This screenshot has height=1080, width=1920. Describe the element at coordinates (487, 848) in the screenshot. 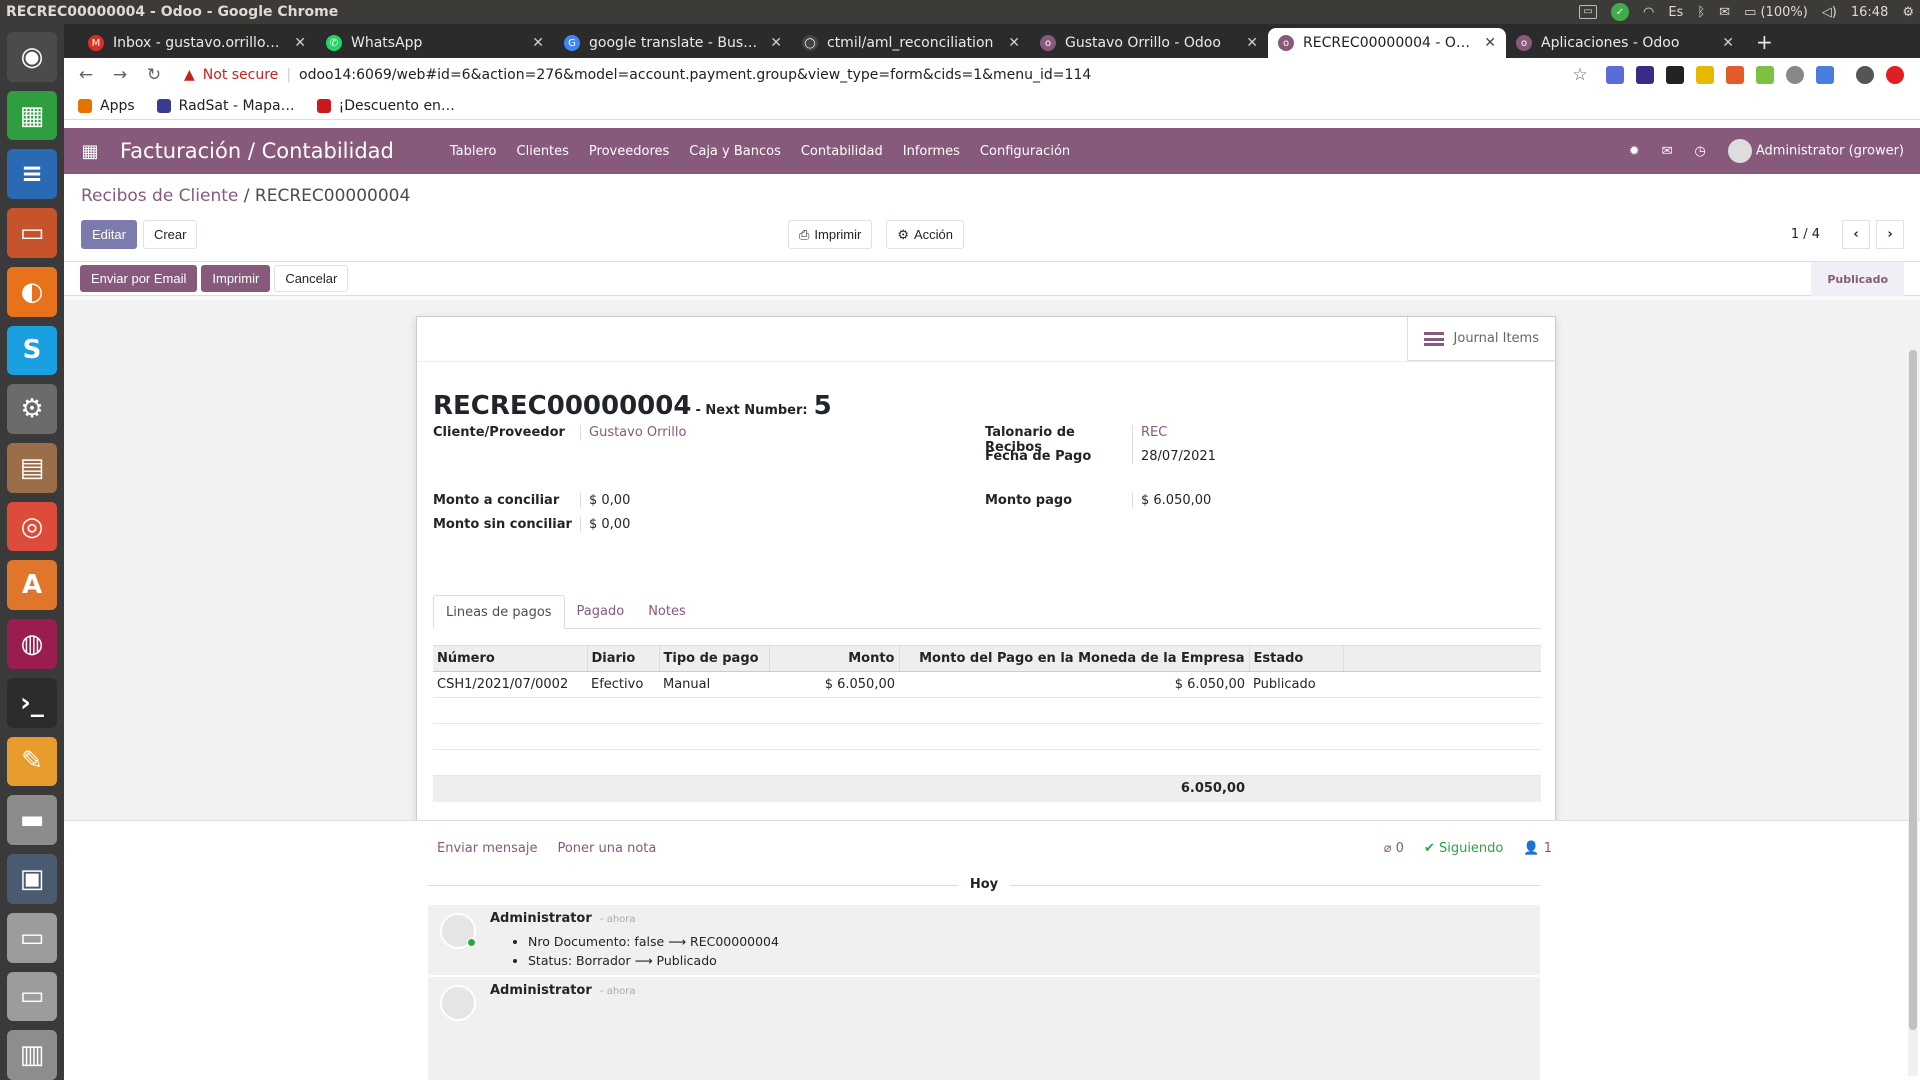

I see `send-message-button: Enviar mensaje` at that location.